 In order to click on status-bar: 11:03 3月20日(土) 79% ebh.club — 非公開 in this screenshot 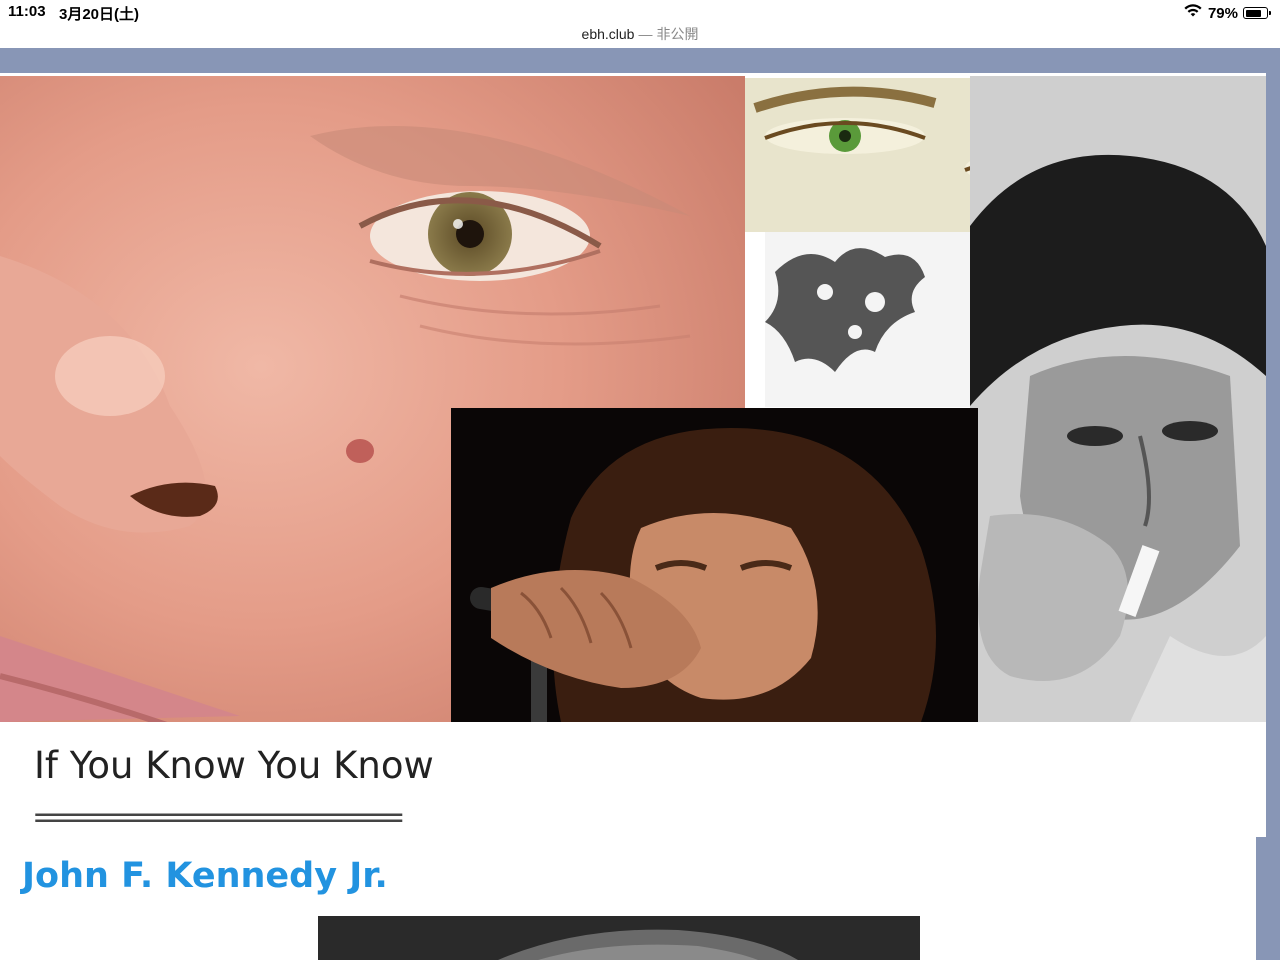, I will do `click(640, 24)`.